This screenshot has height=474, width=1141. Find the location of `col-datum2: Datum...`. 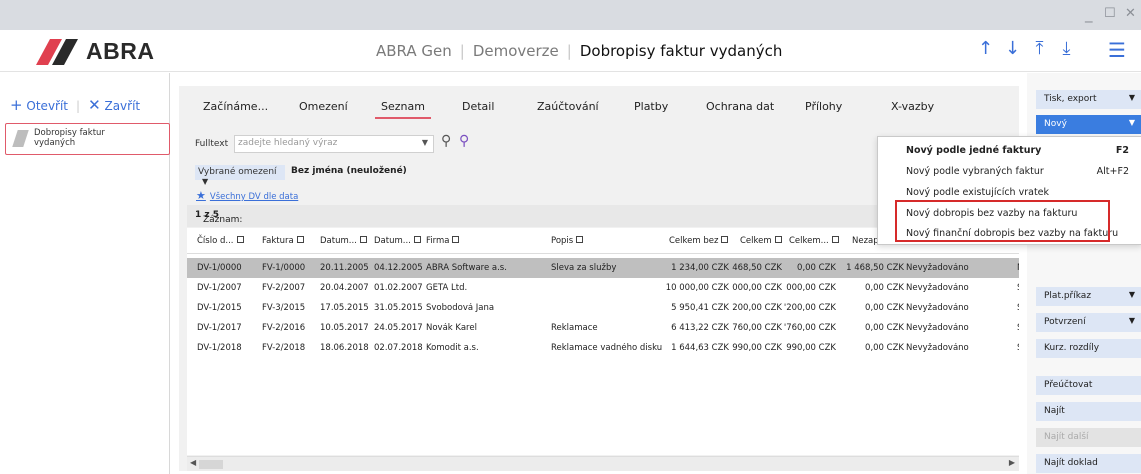

col-datum2: Datum... is located at coordinates (397, 241).